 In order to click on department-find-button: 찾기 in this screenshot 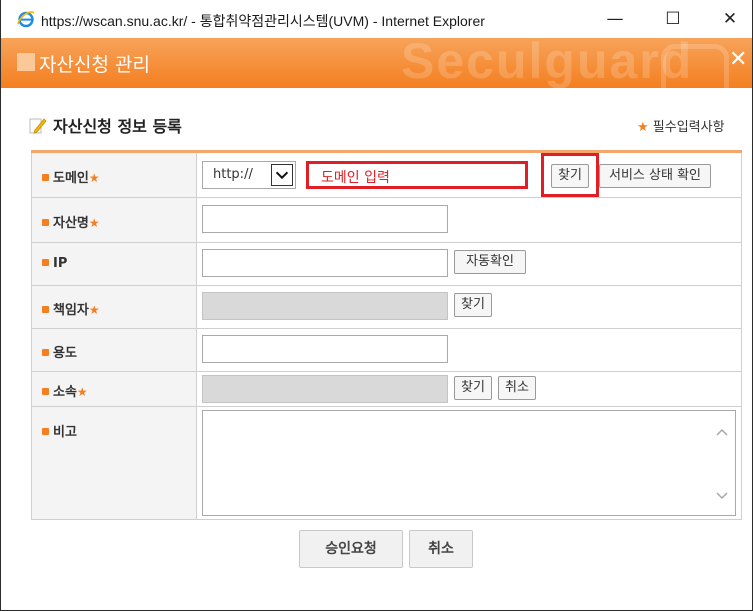, I will do `click(473, 388)`.